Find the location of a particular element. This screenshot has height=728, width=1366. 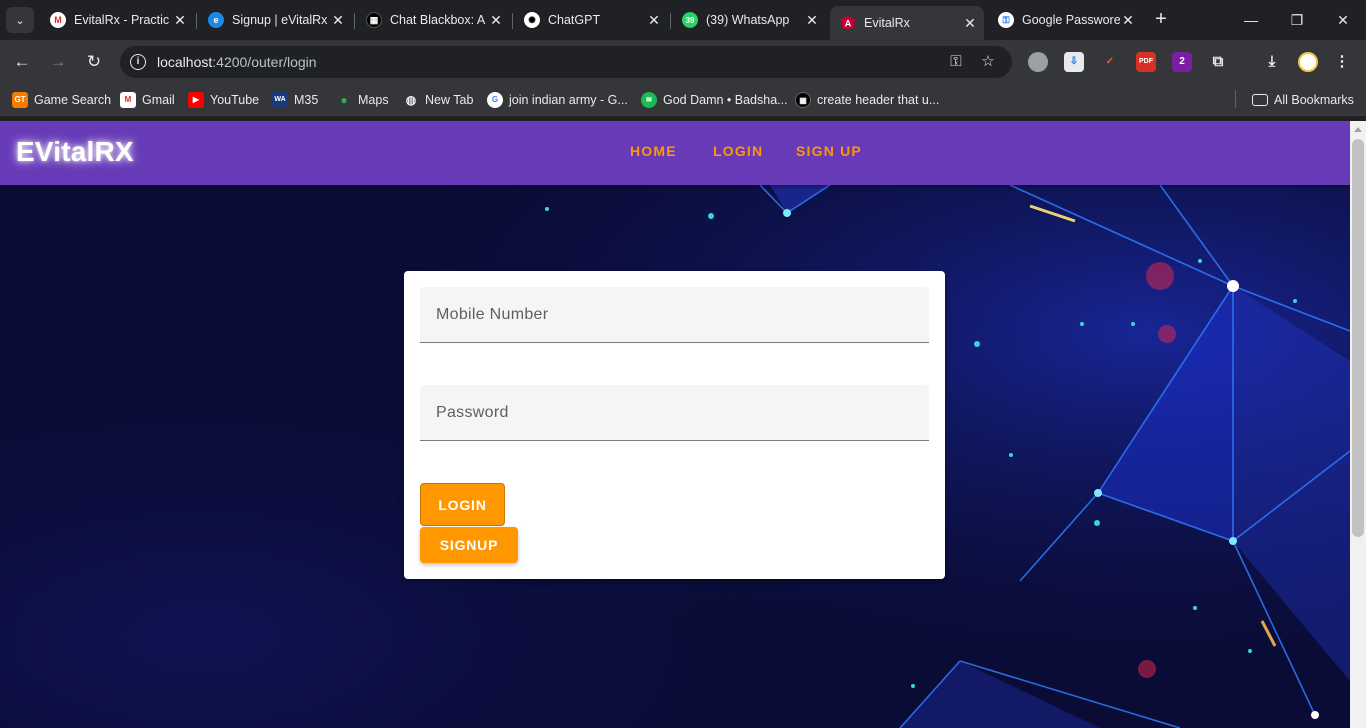

chevron-down-icon: ⌄ is located at coordinates (20, 20).